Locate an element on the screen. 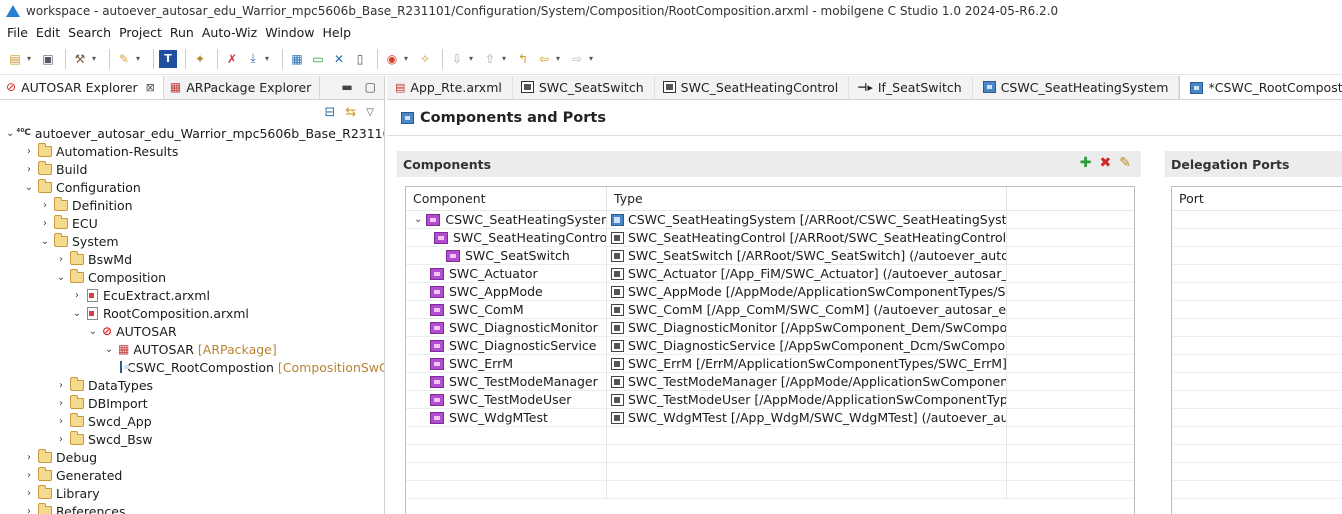 This screenshot has width=1342, height=514. next-annotation-icon: ⇩ is located at coordinates (457, 59).